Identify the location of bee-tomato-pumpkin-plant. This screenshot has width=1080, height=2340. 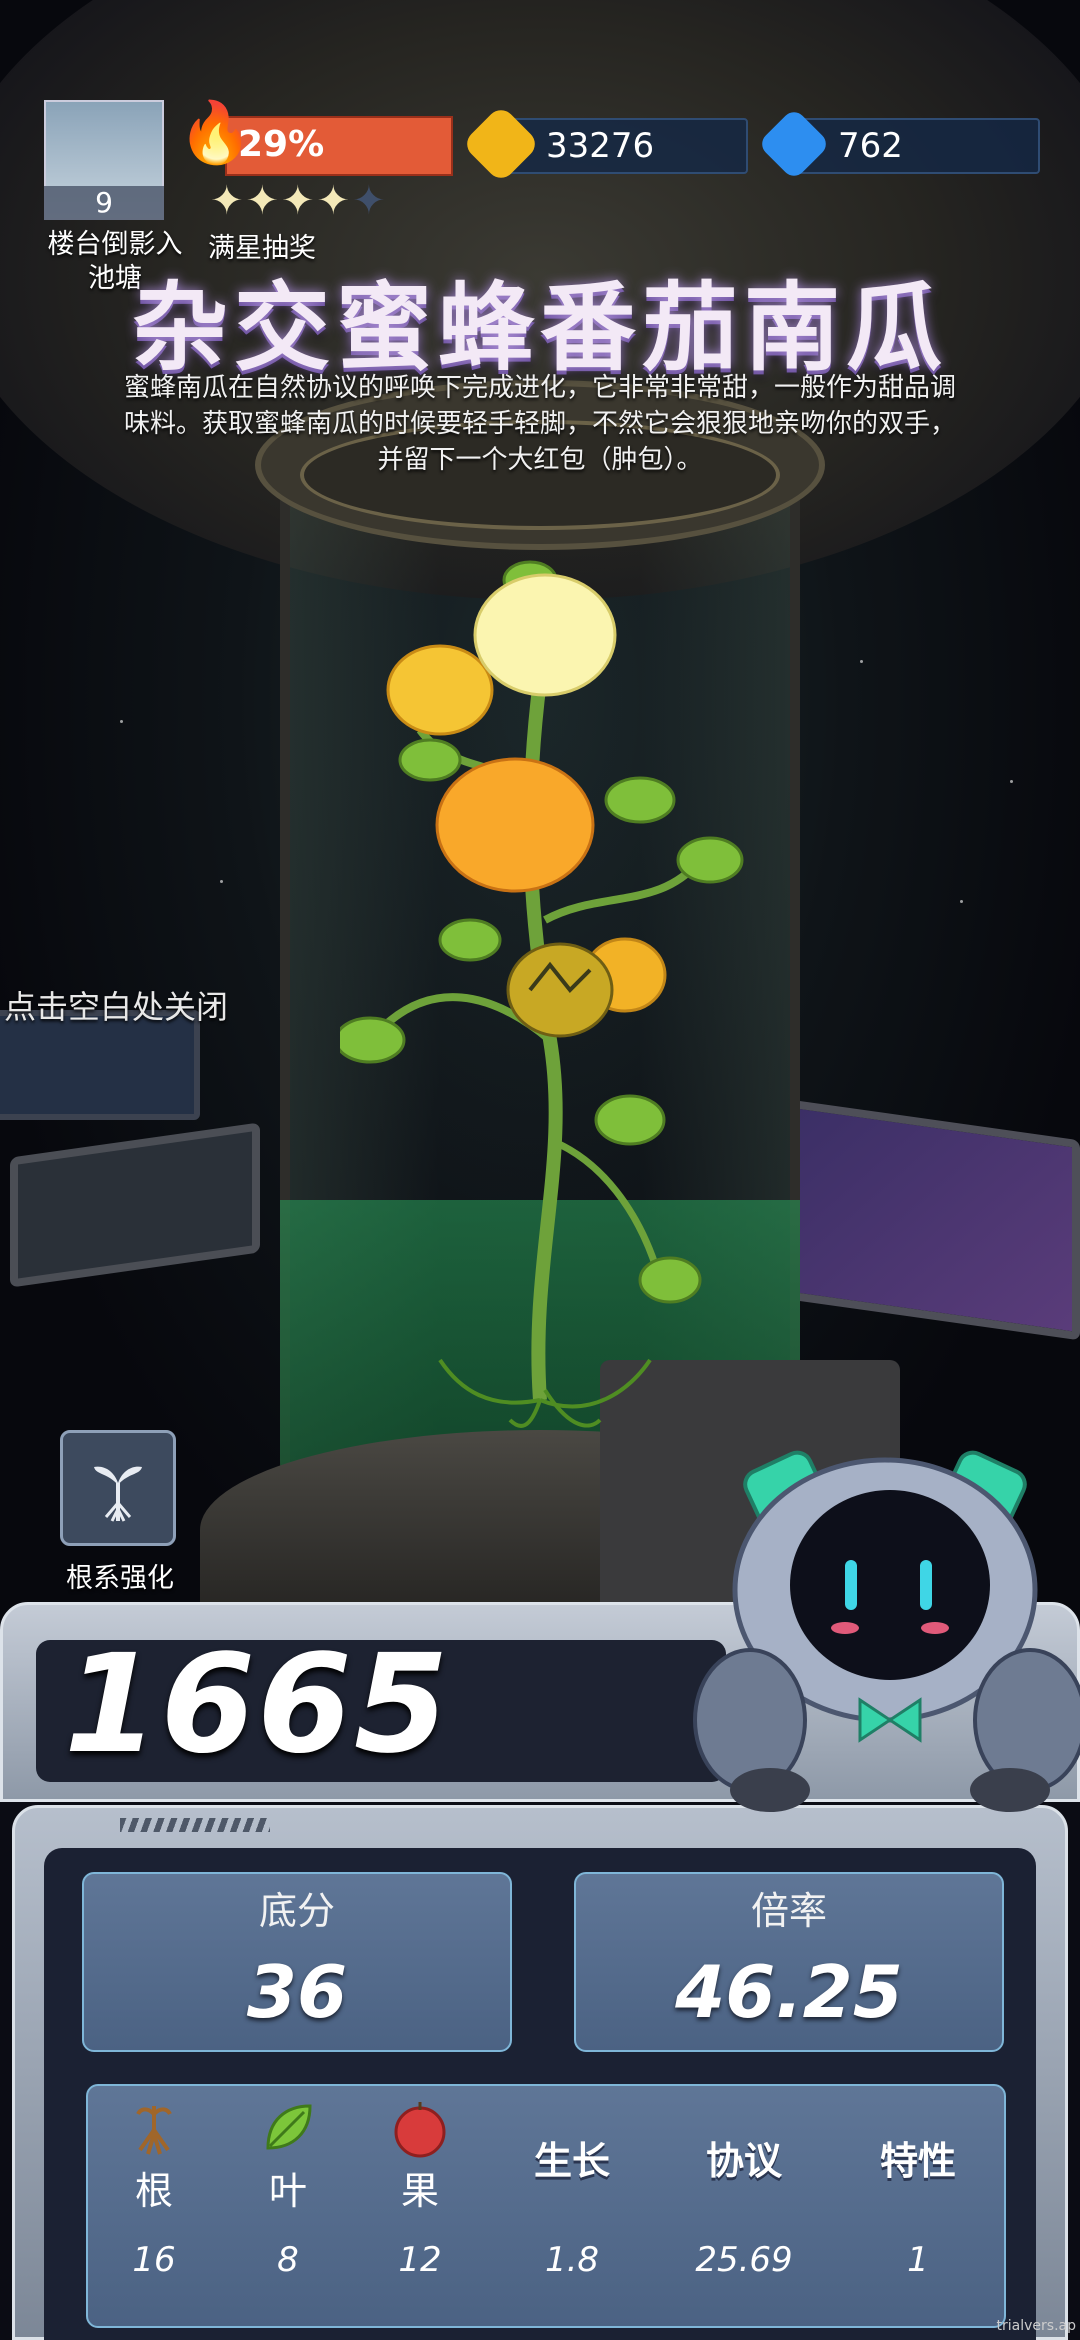
(542, 994).